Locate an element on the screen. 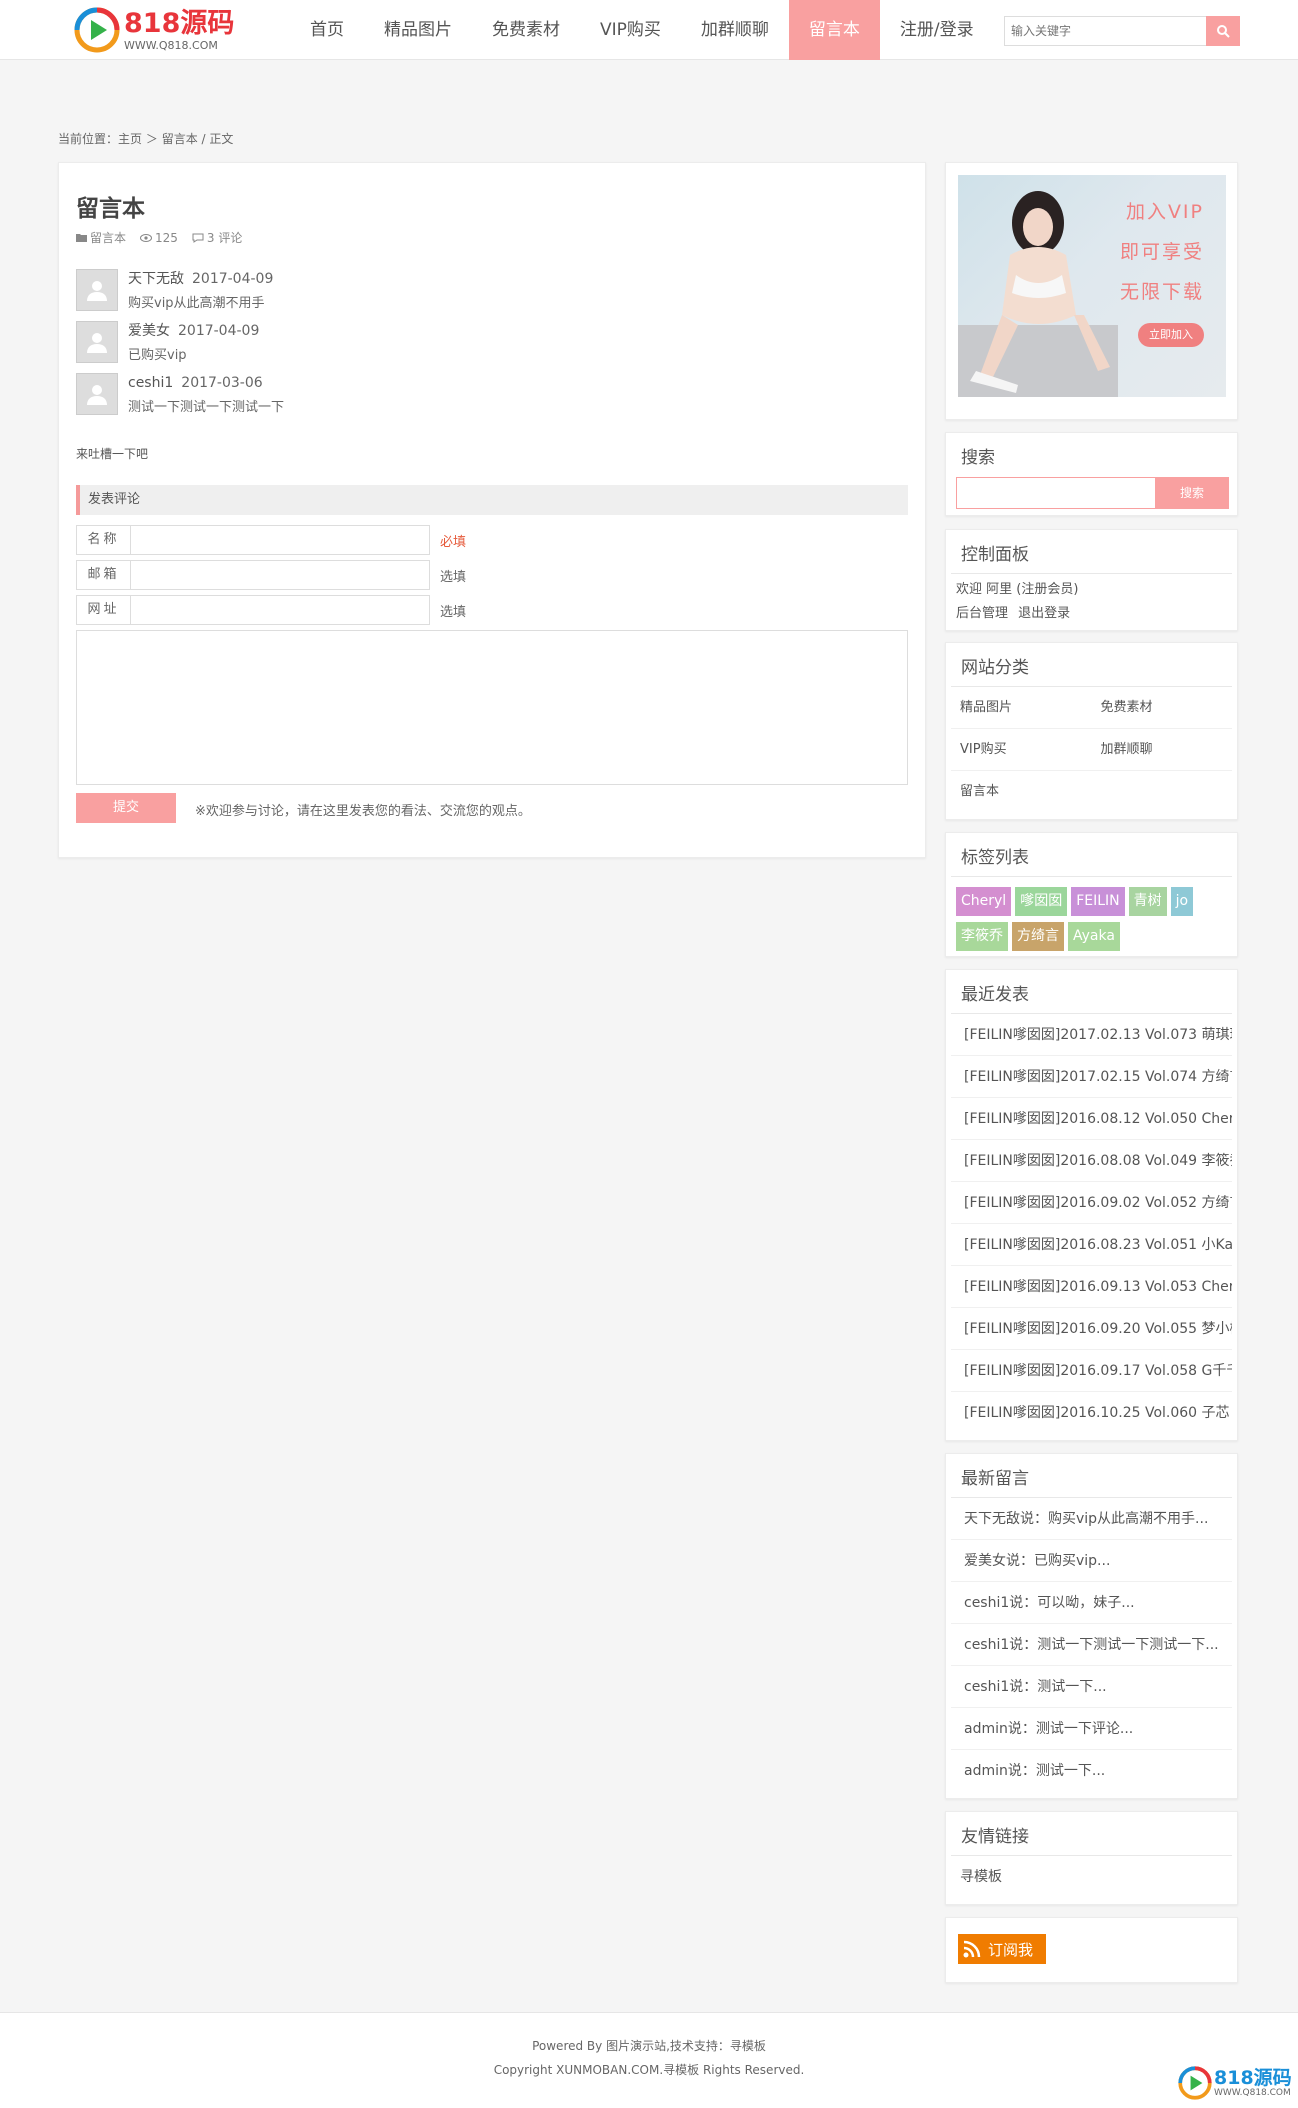 This screenshot has width=1298, height=2108. category-guestbook: 留言本 is located at coordinates (1021, 792).